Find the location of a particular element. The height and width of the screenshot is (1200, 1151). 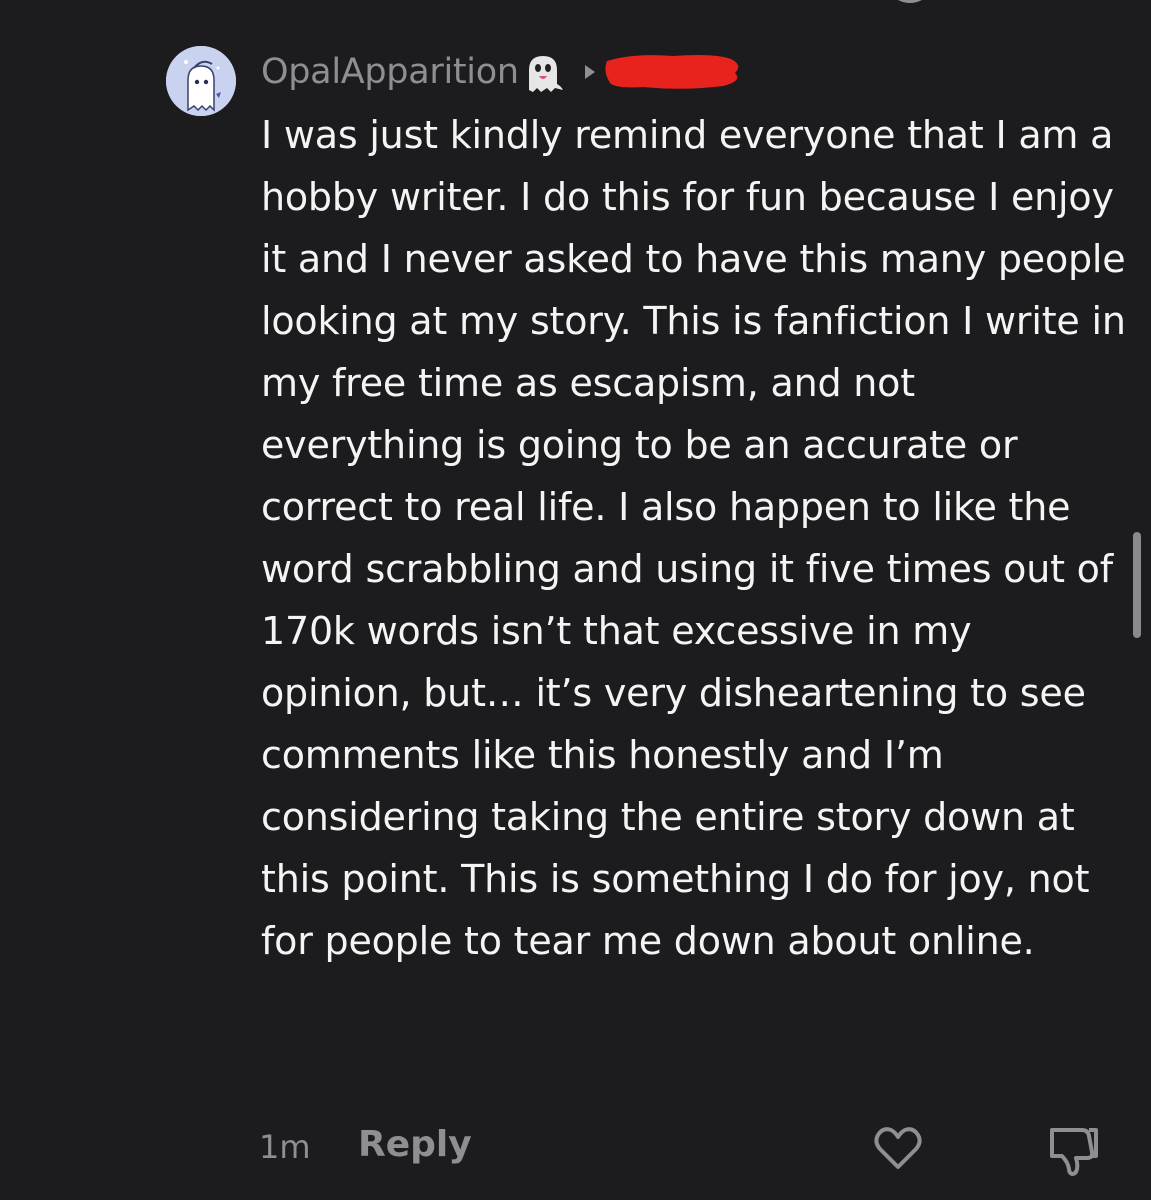

avatar is located at coordinates (201, 81).